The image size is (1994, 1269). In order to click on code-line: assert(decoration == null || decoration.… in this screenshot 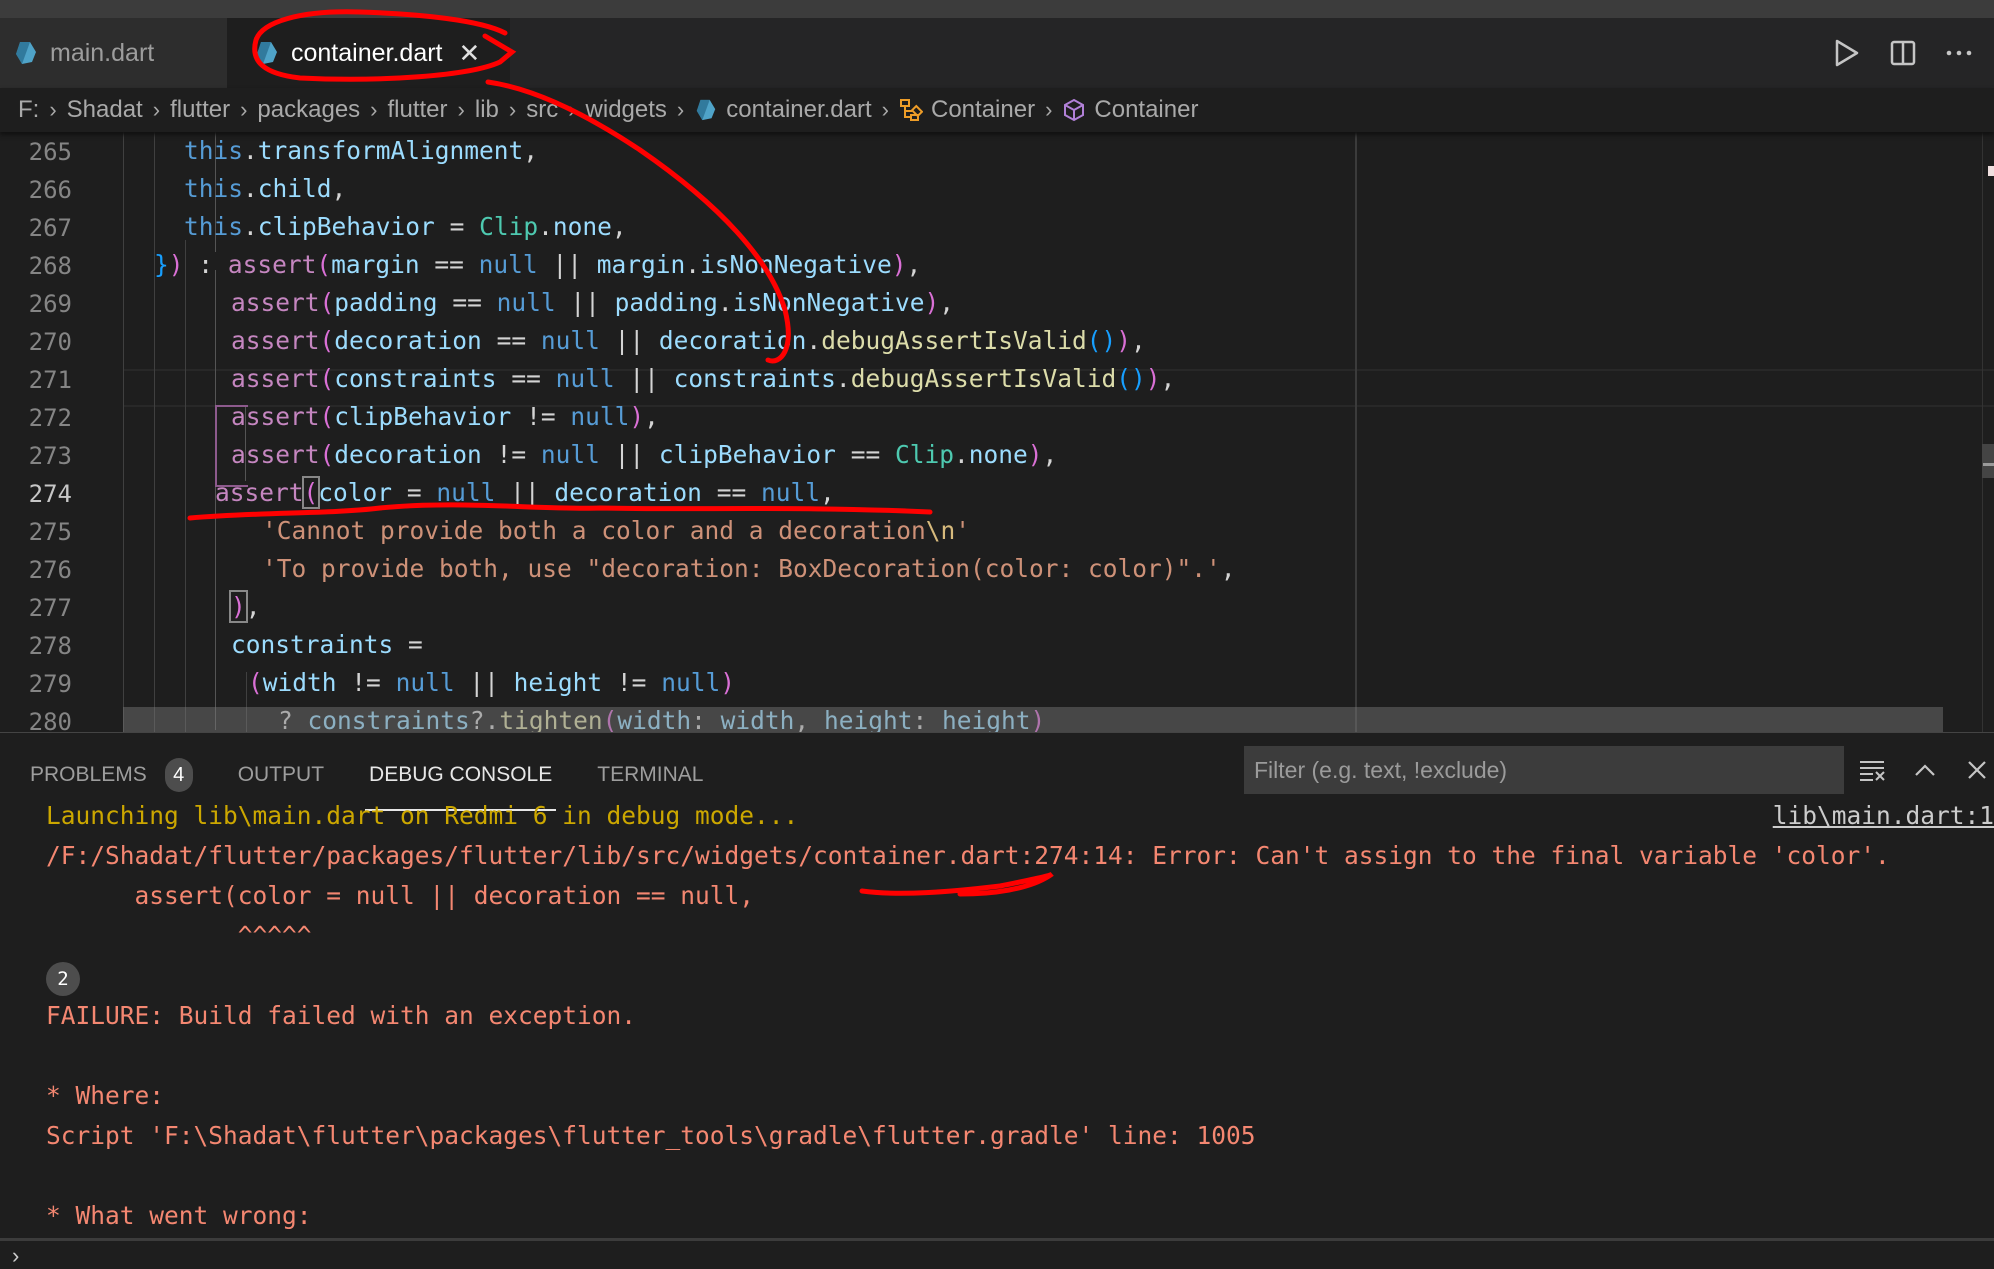, I will do `click(688, 340)`.